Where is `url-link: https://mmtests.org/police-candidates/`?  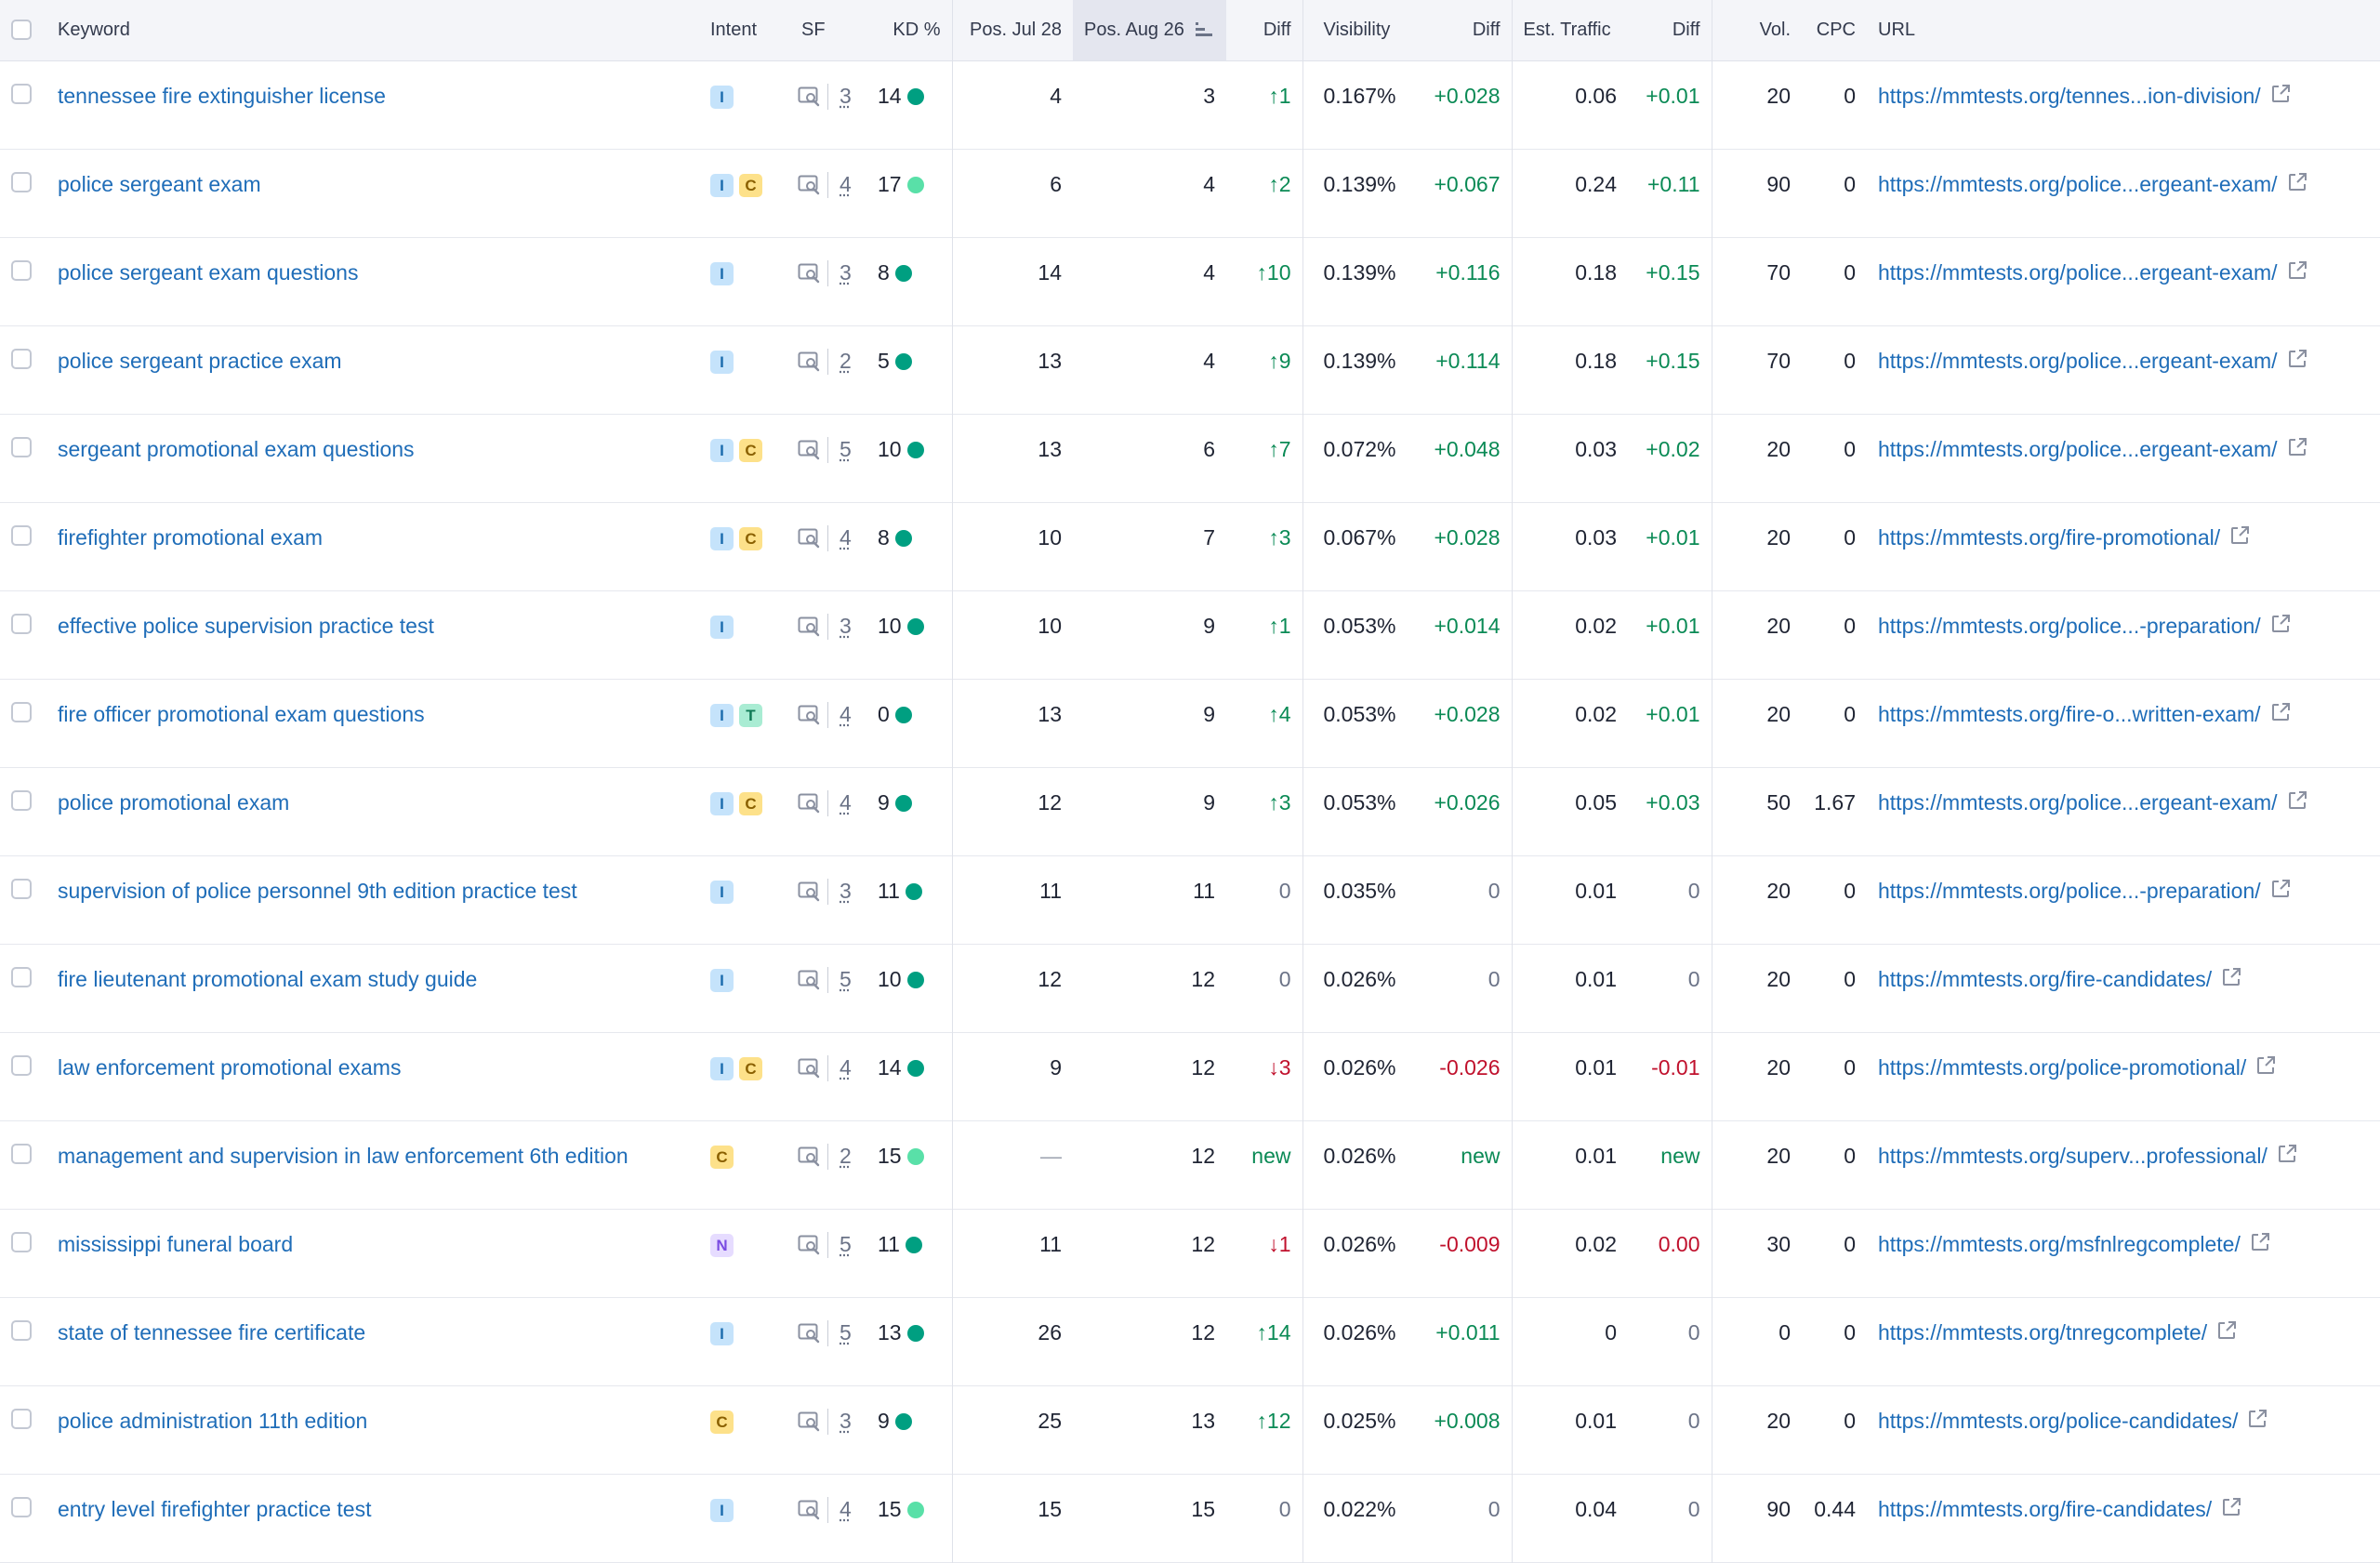 url-link: https://mmtests.org/police-candidates/ is located at coordinates (2058, 1421).